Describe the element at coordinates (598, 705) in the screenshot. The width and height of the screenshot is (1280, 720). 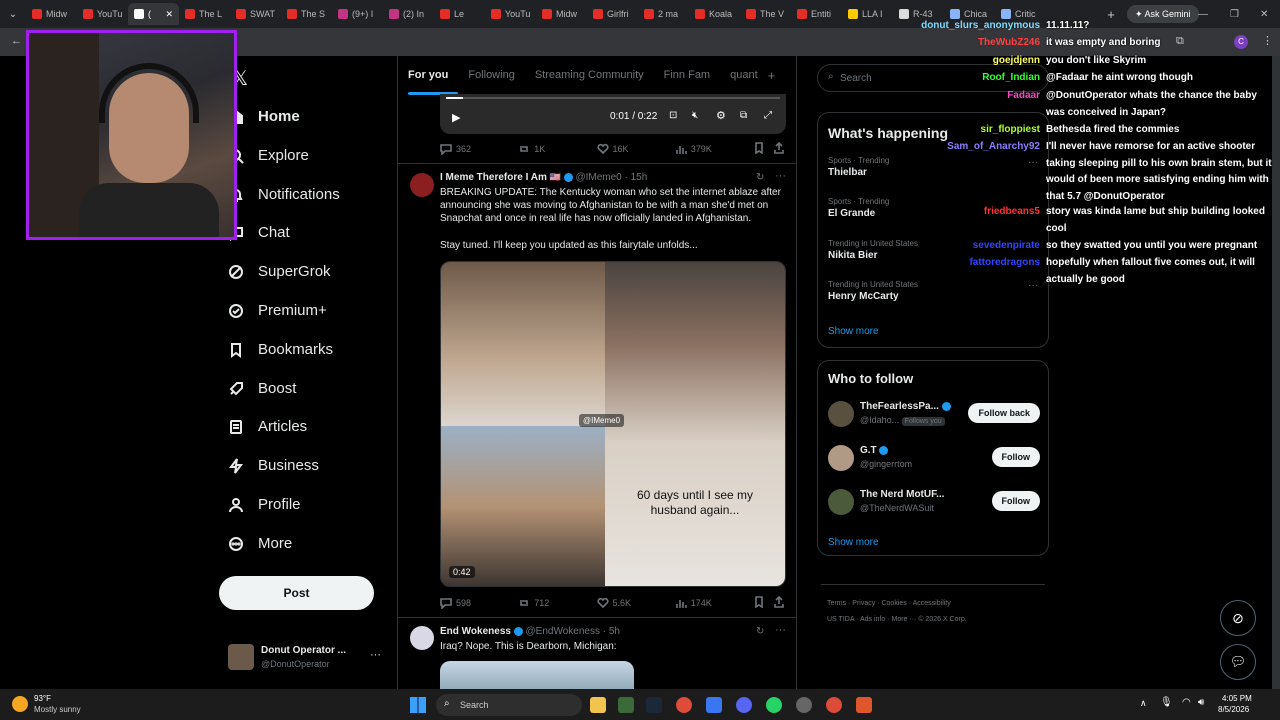
I see `file-explorer-icon` at that location.